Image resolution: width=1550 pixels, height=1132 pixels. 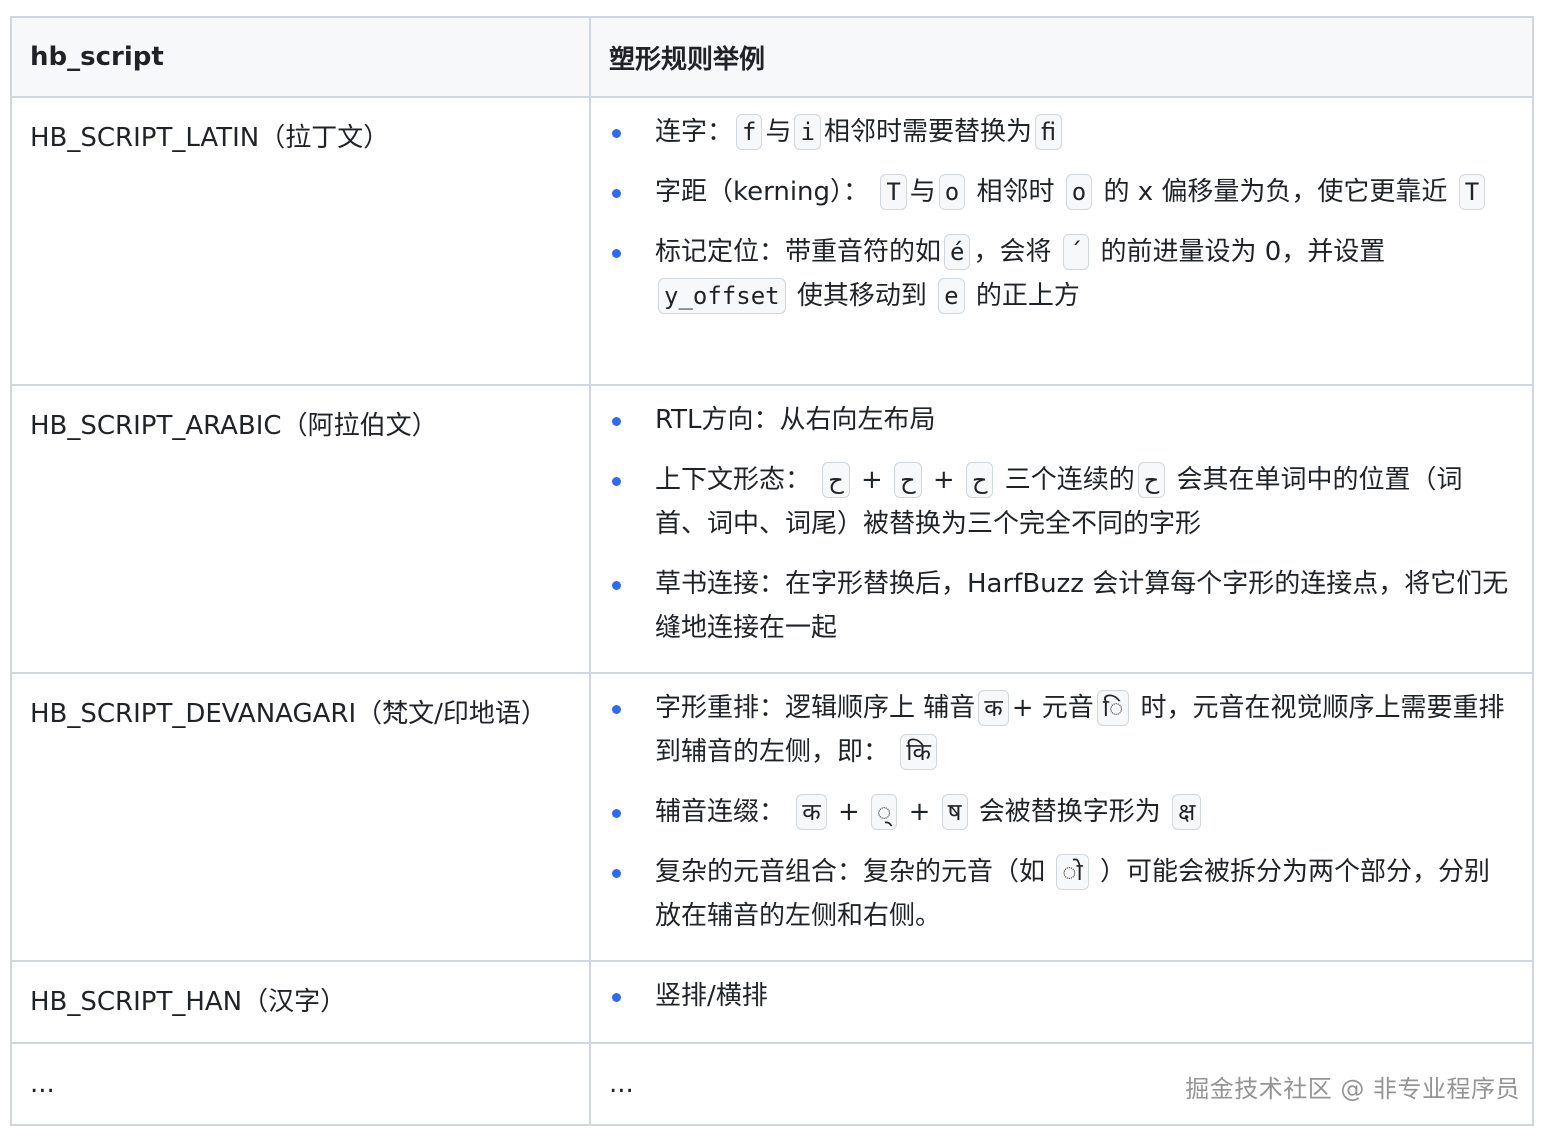 I want to click on rules-list: 竖排/横排, so click(x=1061, y=996).